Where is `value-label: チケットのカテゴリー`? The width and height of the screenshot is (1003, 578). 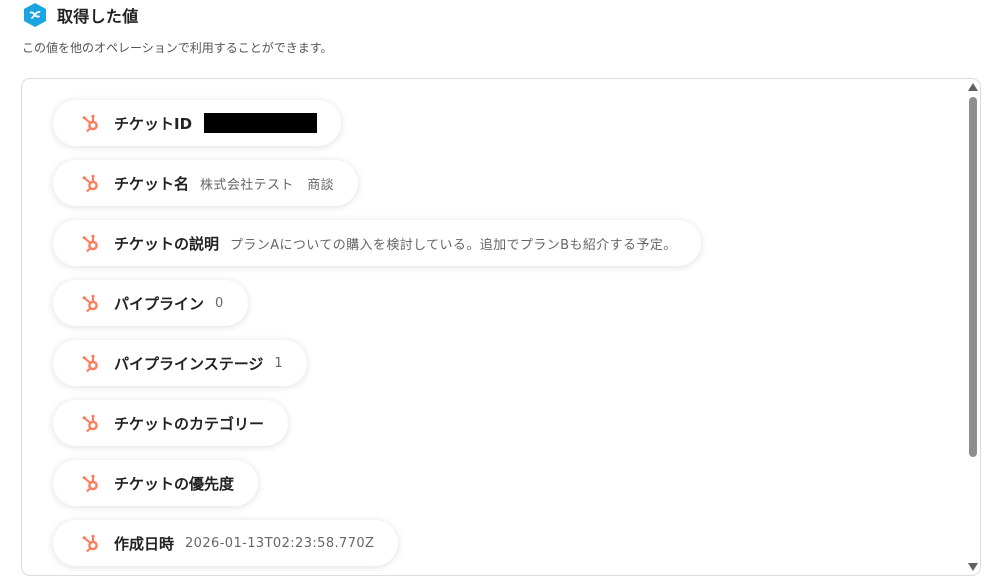
value-label: チケットのカテゴリー is located at coordinates (189, 423).